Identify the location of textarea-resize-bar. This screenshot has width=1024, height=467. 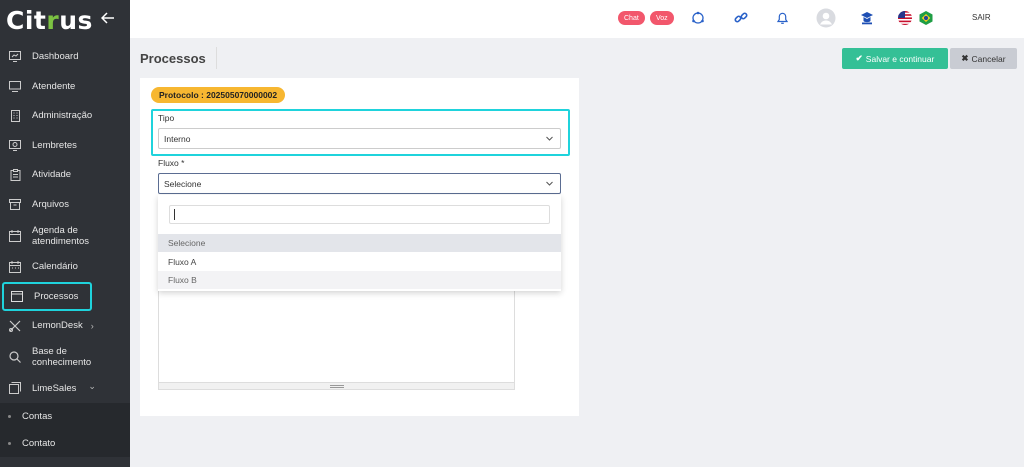
(336, 386).